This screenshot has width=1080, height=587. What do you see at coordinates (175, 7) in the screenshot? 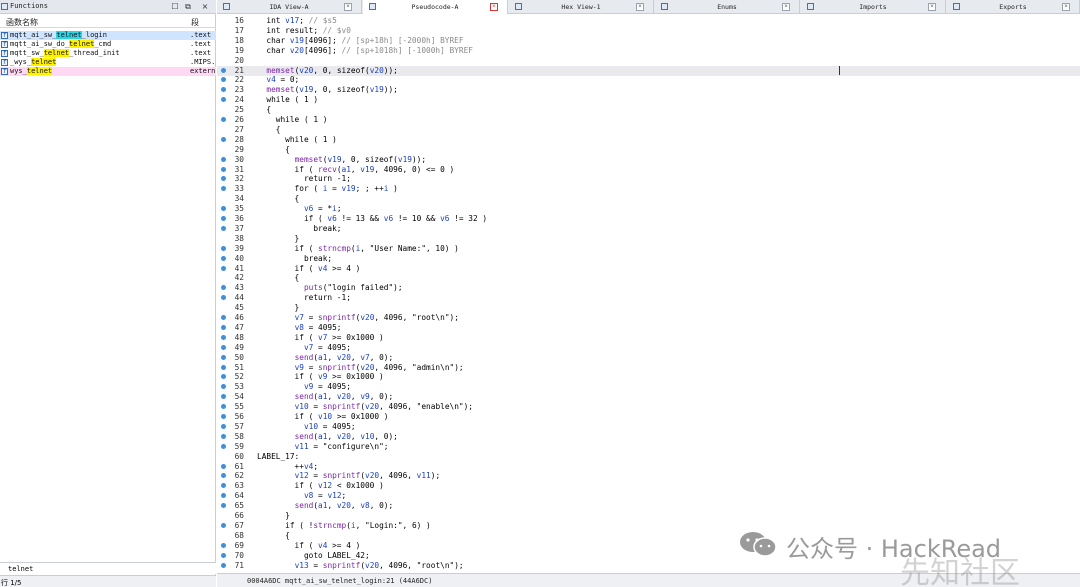
I see `minimize-icon: ☐` at bounding box center [175, 7].